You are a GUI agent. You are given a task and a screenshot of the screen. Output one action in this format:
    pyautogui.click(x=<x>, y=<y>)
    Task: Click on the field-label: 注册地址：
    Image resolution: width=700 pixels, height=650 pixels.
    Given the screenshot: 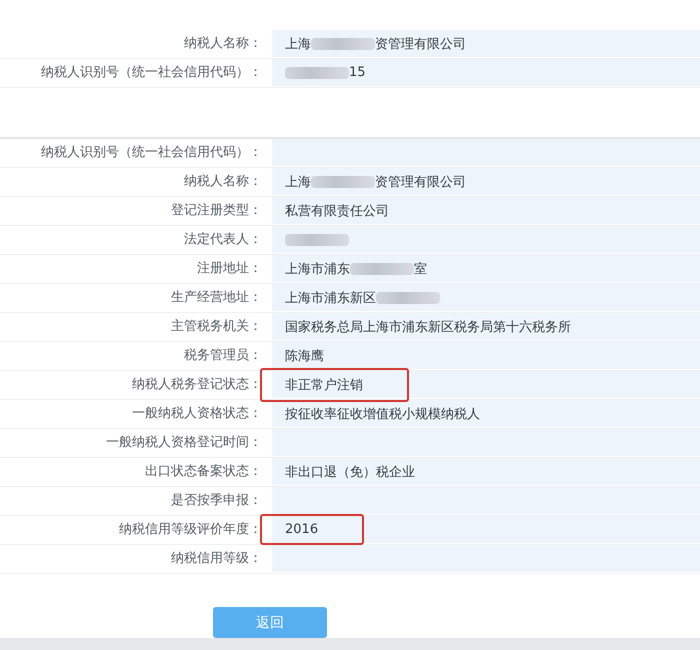 What is the action you would take?
    pyautogui.click(x=229, y=269)
    